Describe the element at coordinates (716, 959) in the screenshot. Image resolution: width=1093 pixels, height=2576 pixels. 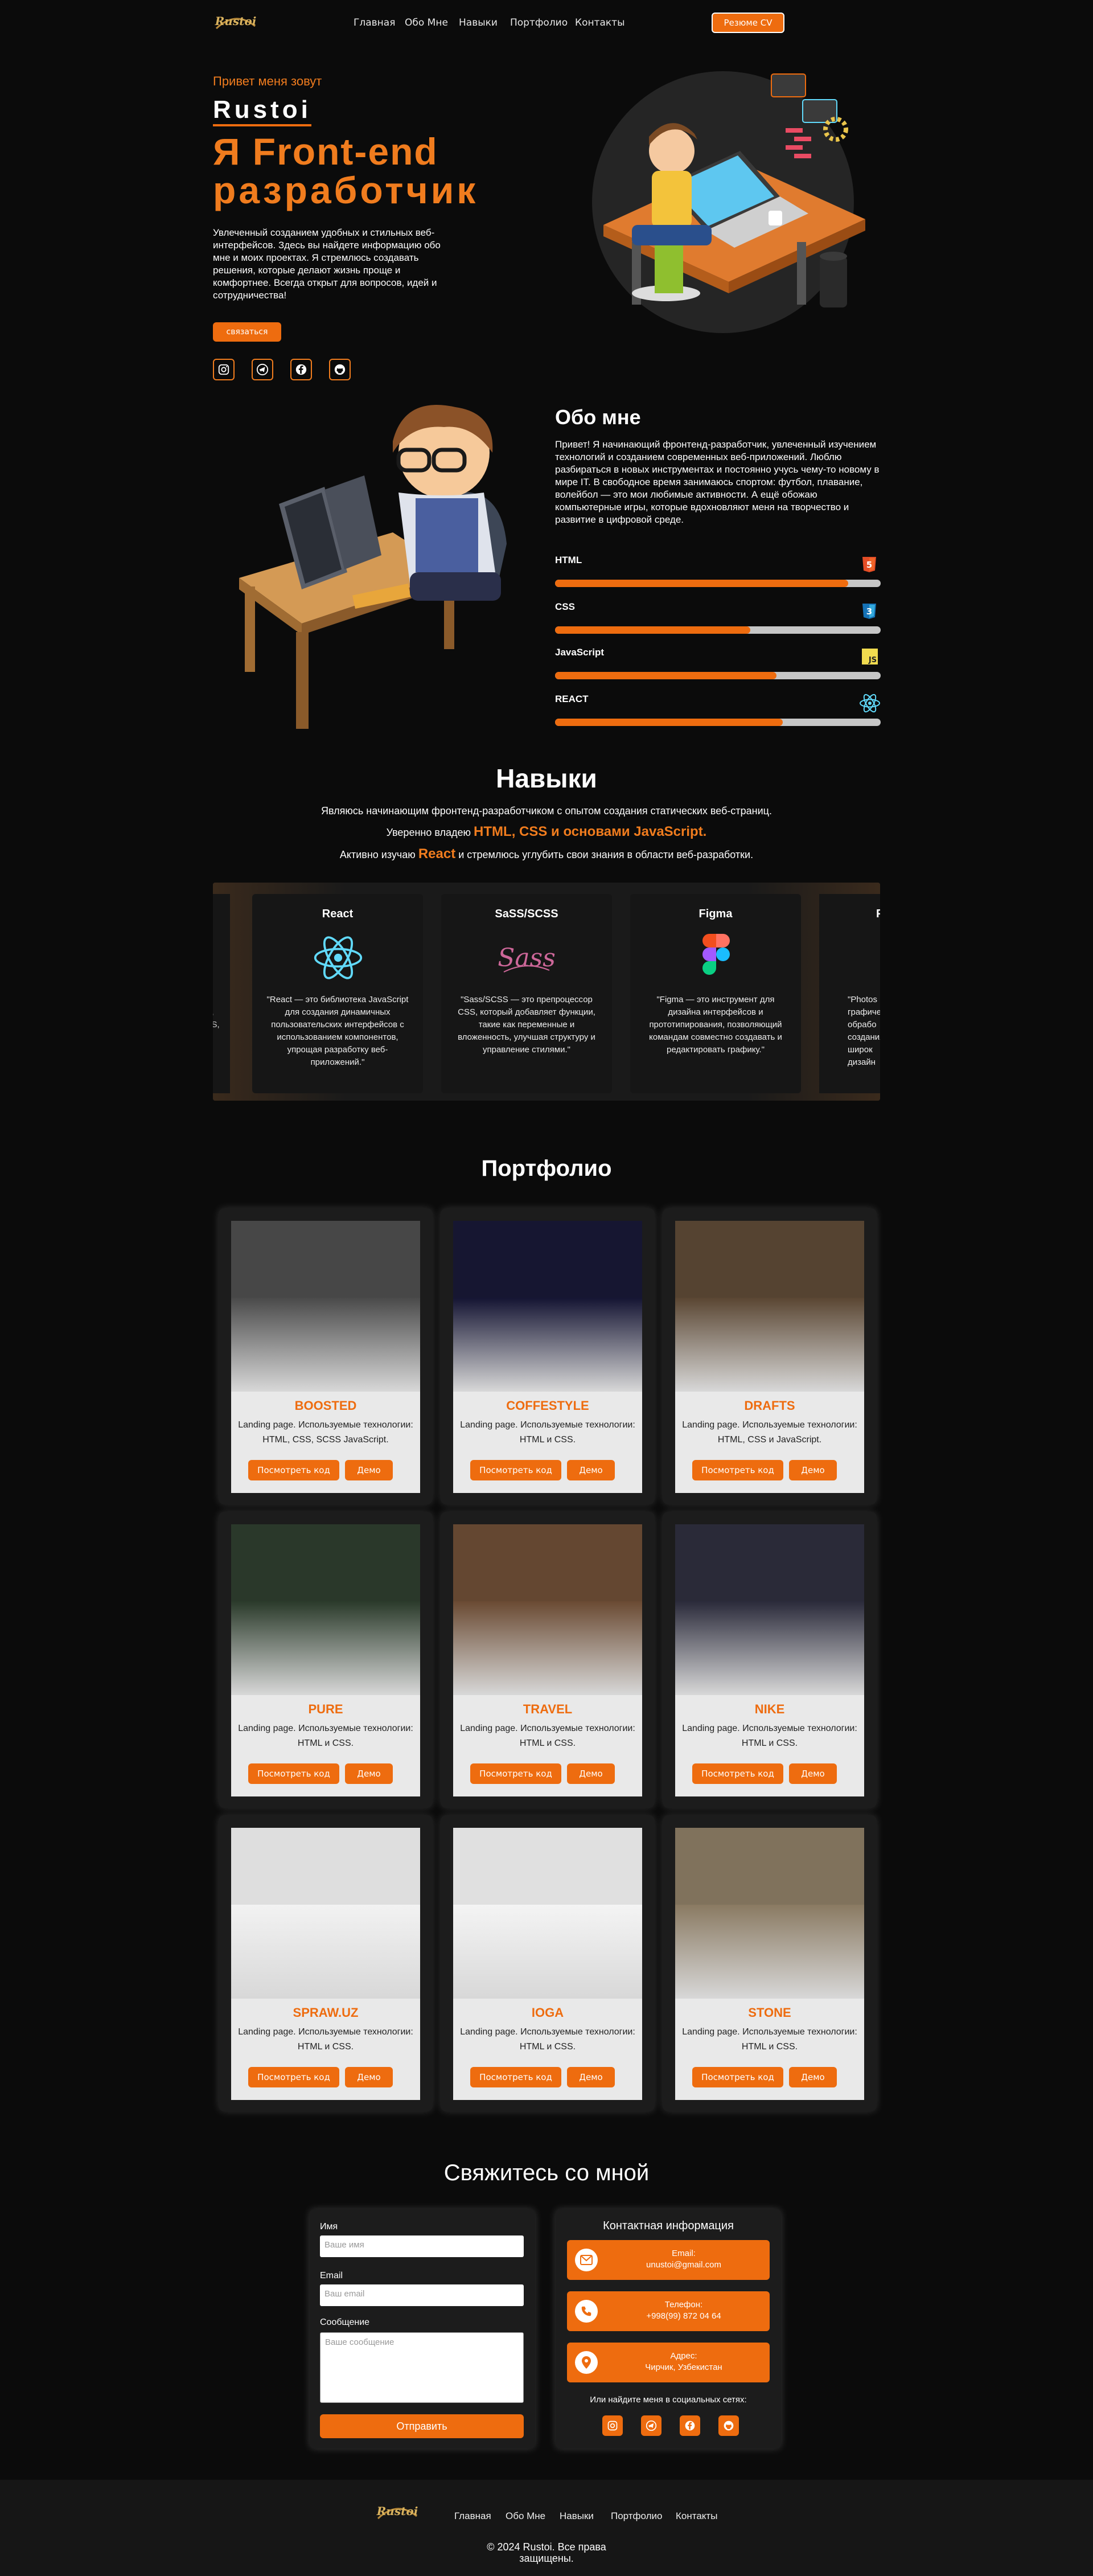
I see `figma-icon` at that location.